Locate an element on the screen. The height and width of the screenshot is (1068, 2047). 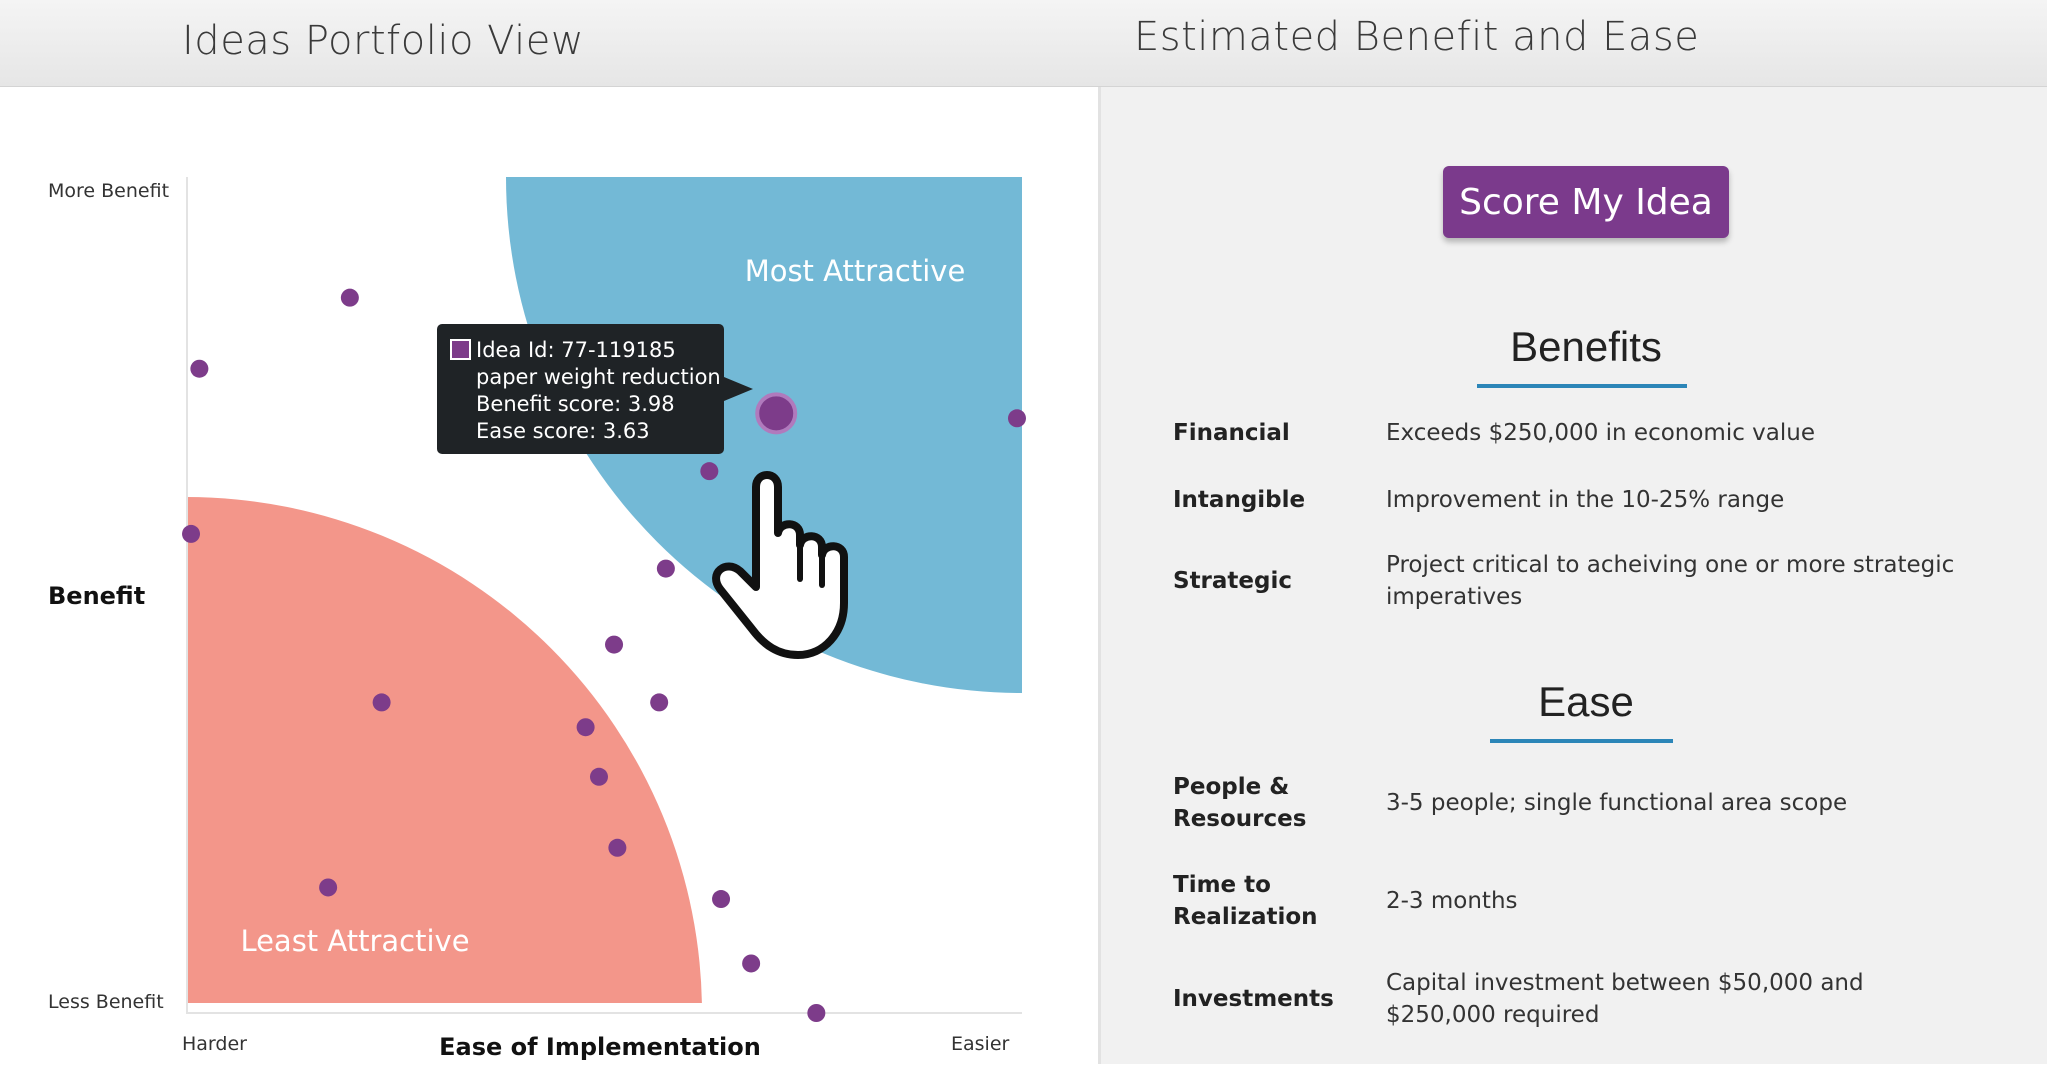
y-bottom-label: Less Benefit is located at coordinates (106, 1002).